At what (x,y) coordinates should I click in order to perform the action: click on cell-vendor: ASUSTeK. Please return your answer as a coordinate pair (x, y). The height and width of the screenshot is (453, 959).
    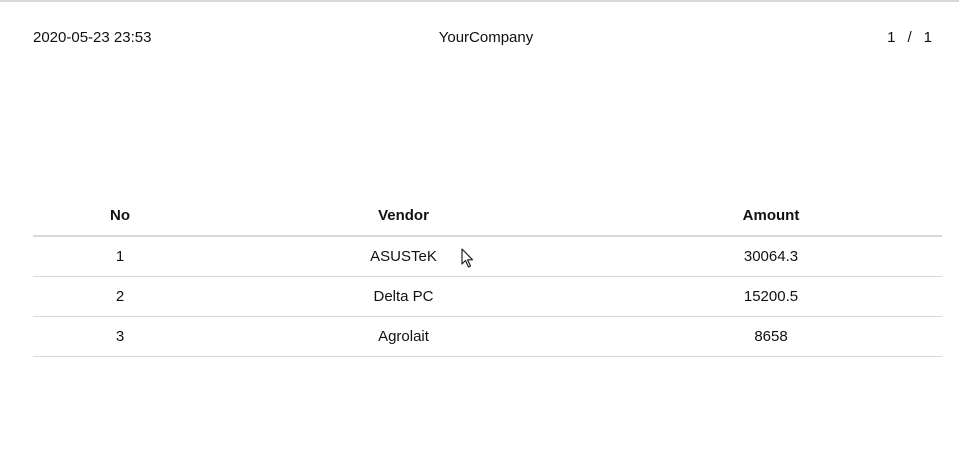
    Looking at the image, I should click on (403, 256).